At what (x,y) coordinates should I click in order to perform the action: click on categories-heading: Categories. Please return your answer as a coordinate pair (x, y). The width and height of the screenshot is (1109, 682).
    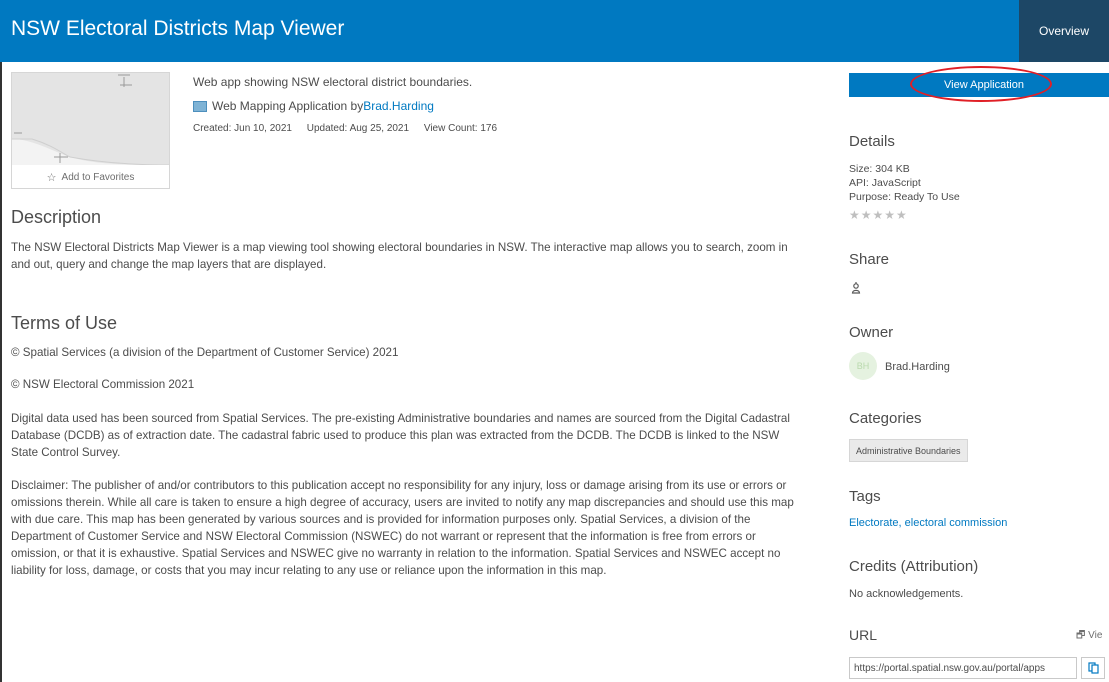
    Looking at the image, I should click on (885, 418).